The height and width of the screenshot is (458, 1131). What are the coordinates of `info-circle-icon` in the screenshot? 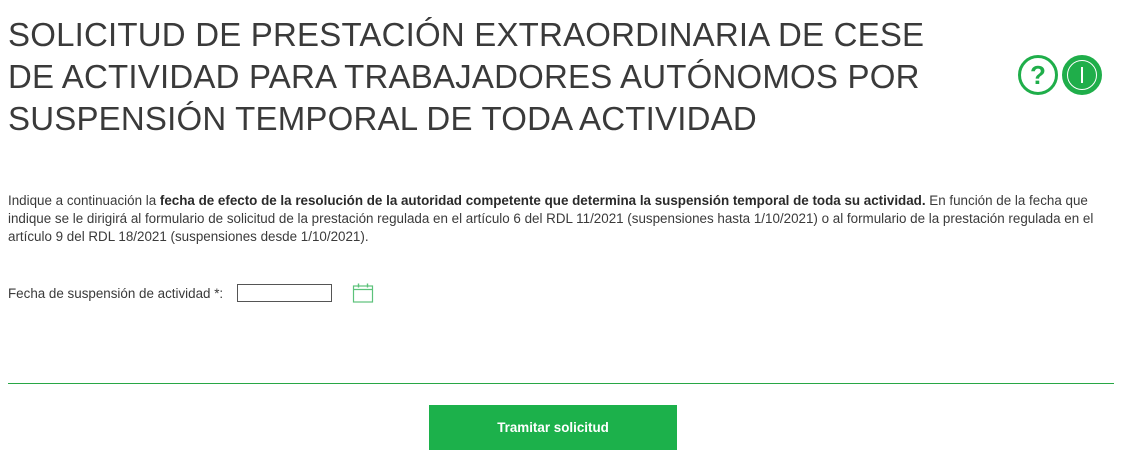 It's located at (1082, 75).